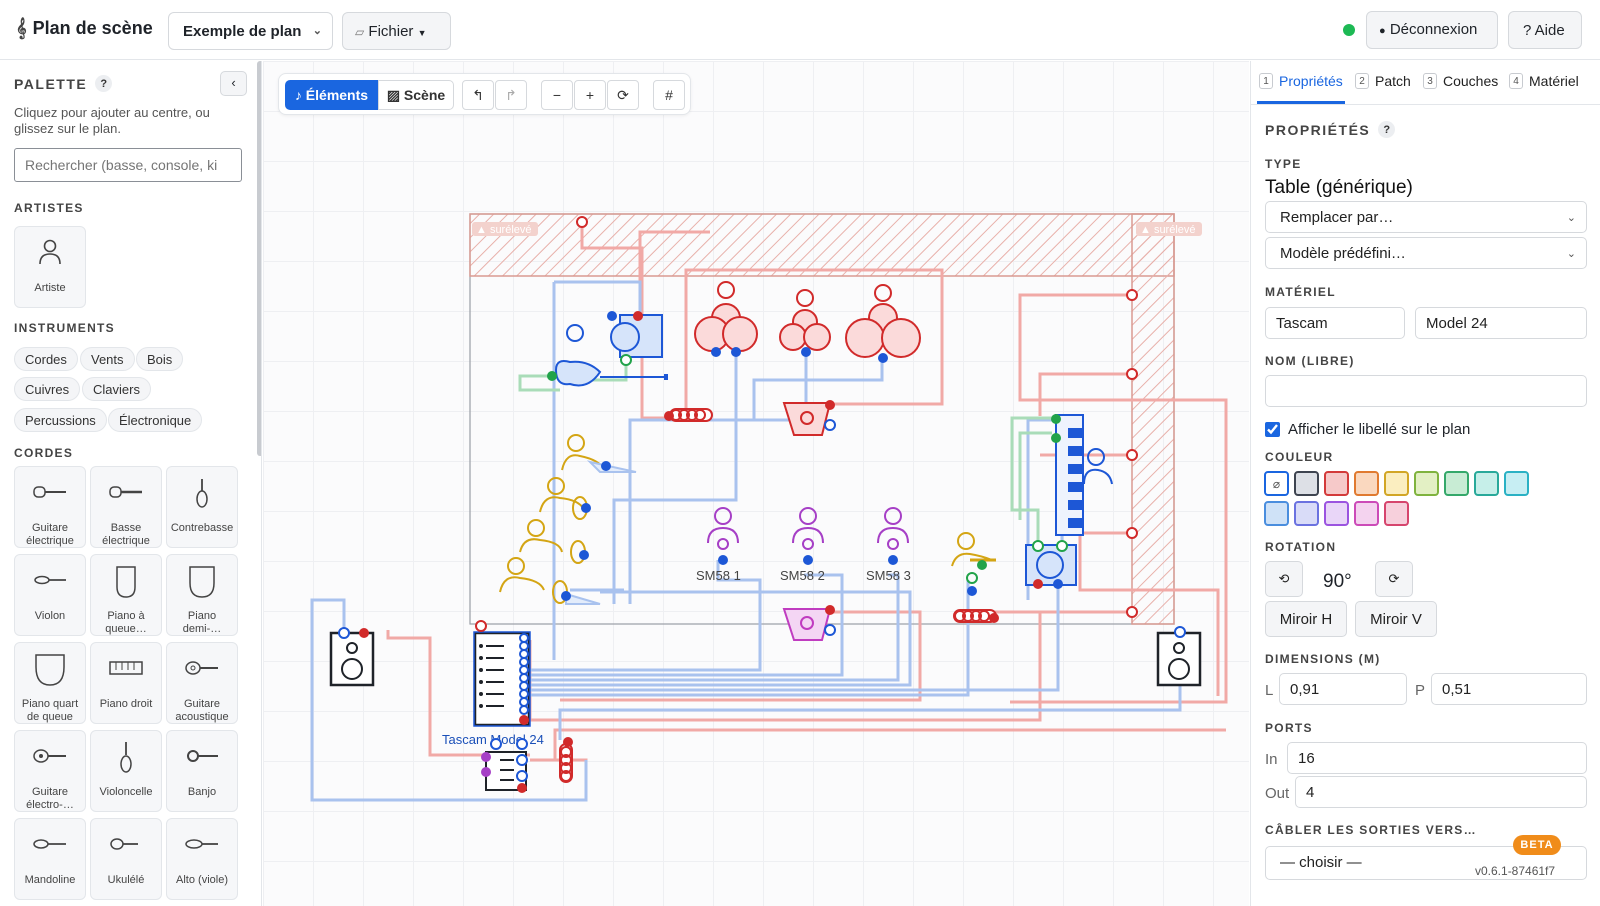  What do you see at coordinates (1301, 81) in the screenshot?
I see `tab-properties: 1 Propriétés` at bounding box center [1301, 81].